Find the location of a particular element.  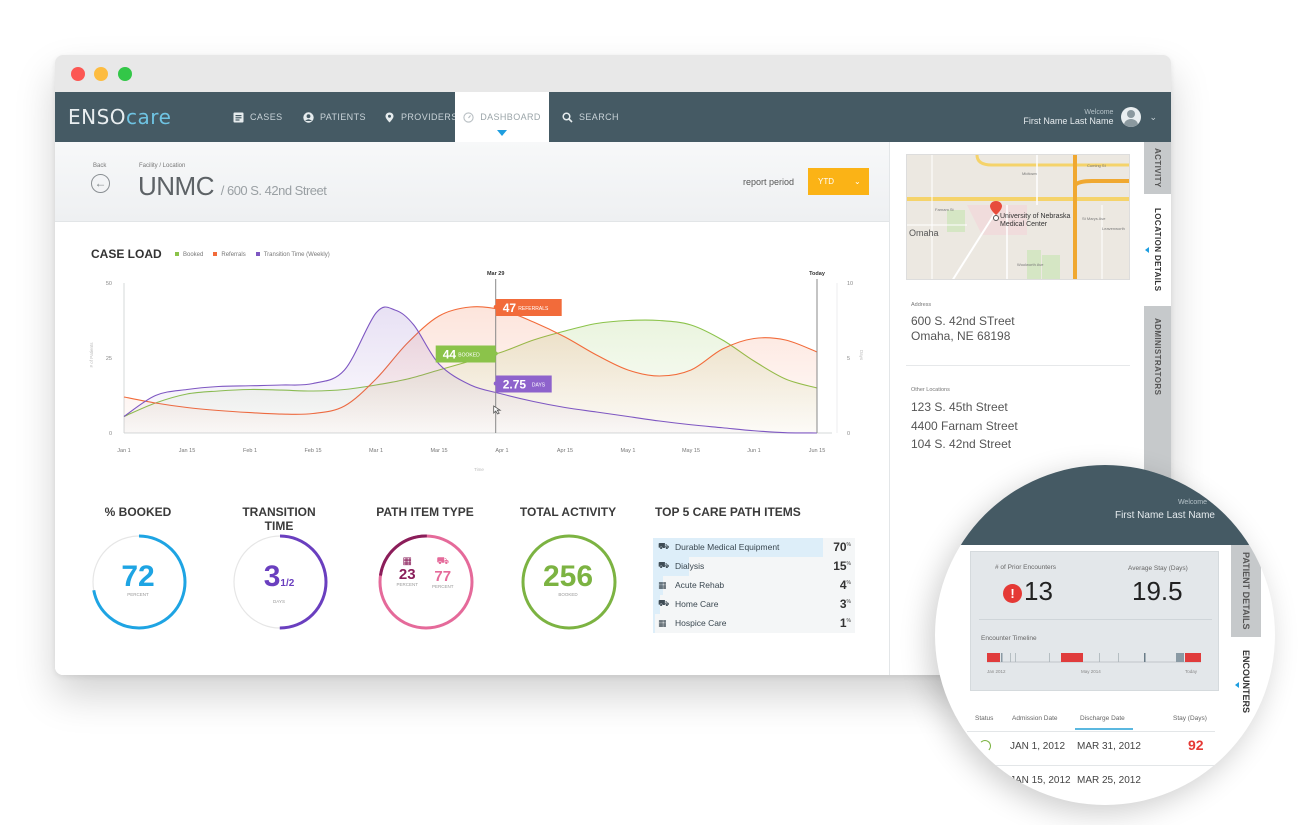

nav-dashboard: DASHBOARD is located at coordinates (502, 117).